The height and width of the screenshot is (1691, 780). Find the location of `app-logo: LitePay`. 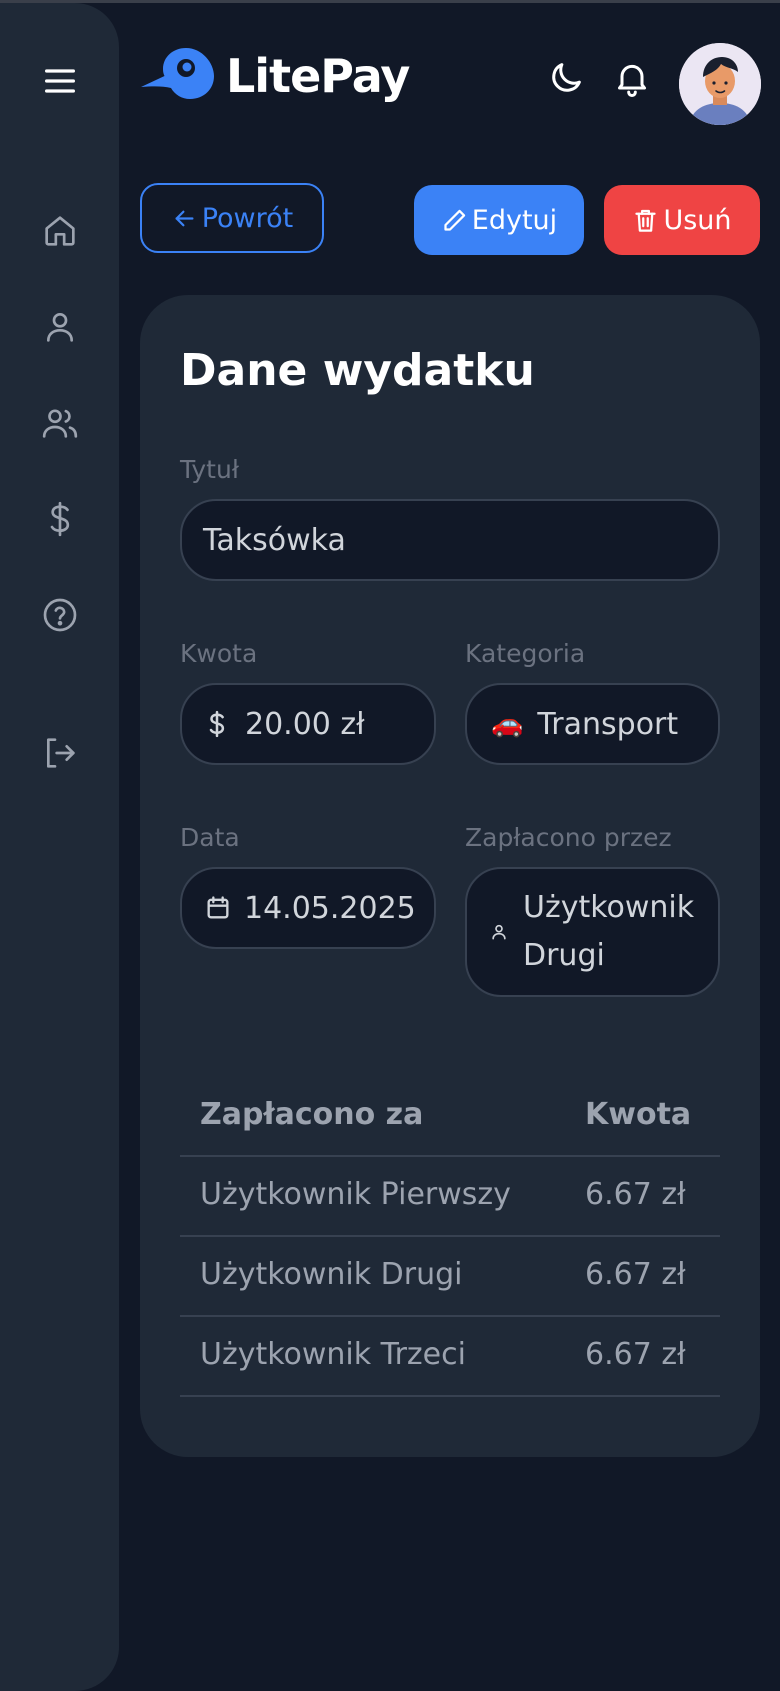

app-logo: LitePay is located at coordinates (275, 76).